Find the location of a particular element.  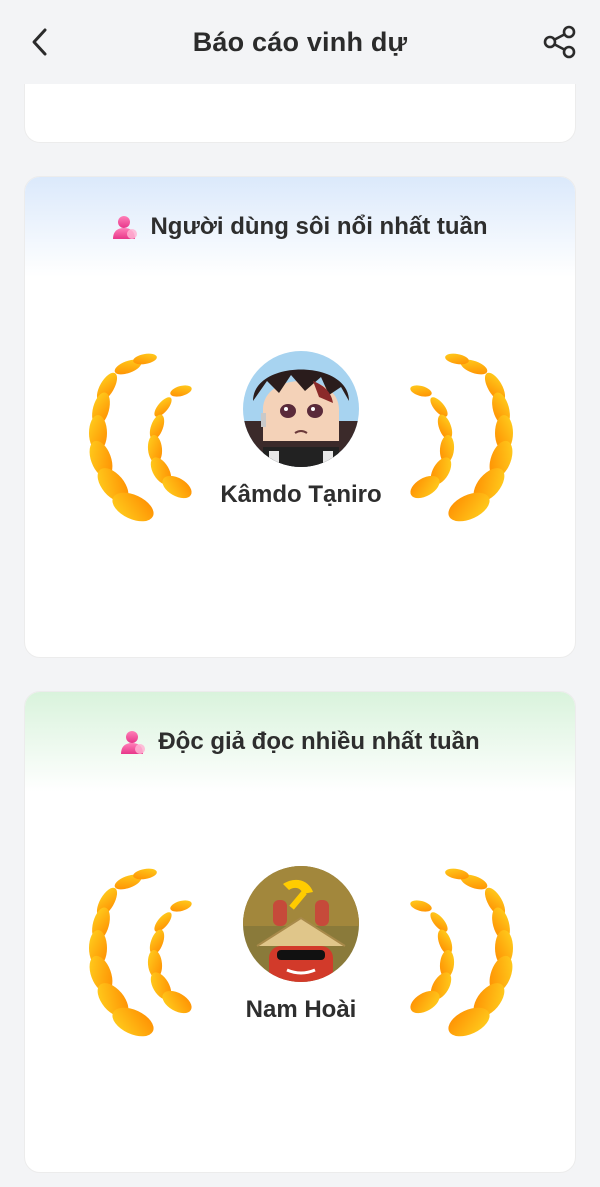

page-title: Báo cáo vinh dự is located at coordinates (300, 41).